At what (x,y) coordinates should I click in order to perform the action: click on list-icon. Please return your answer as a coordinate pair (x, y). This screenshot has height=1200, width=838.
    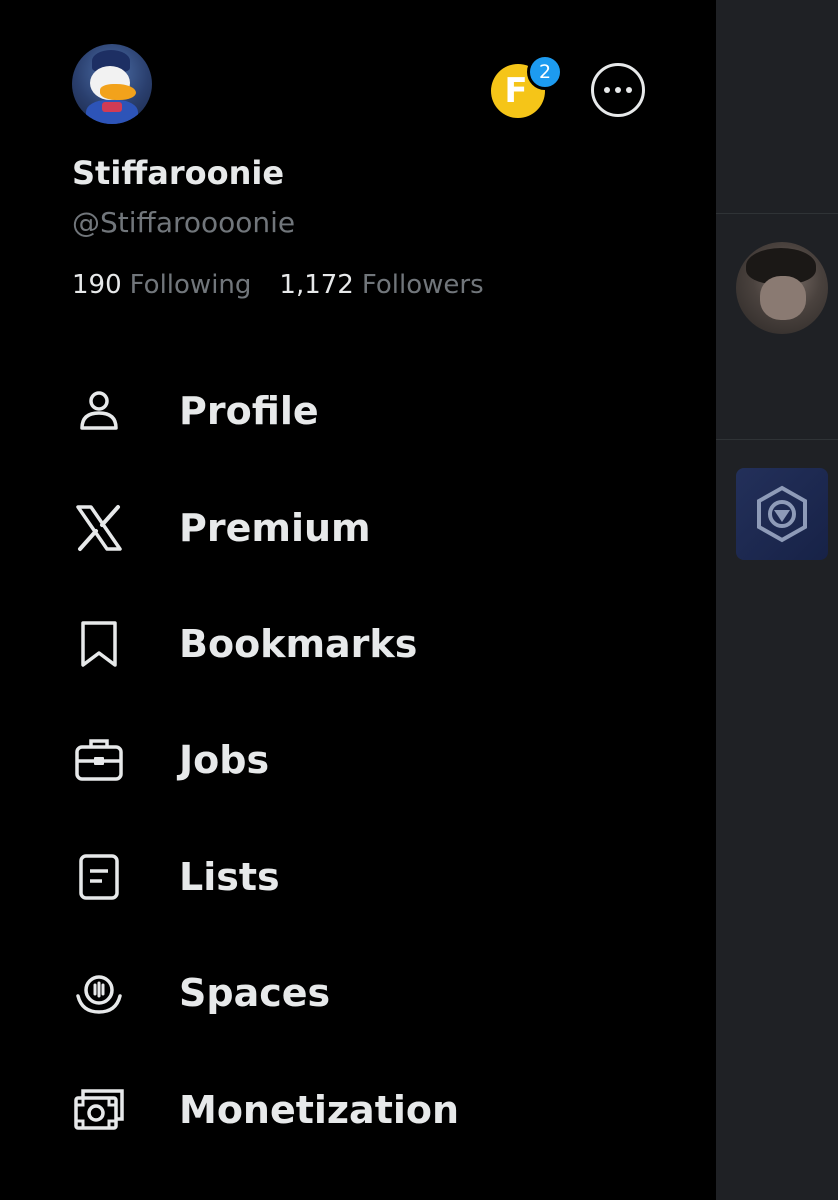
    Looking at the image, I should click on (99, 877).